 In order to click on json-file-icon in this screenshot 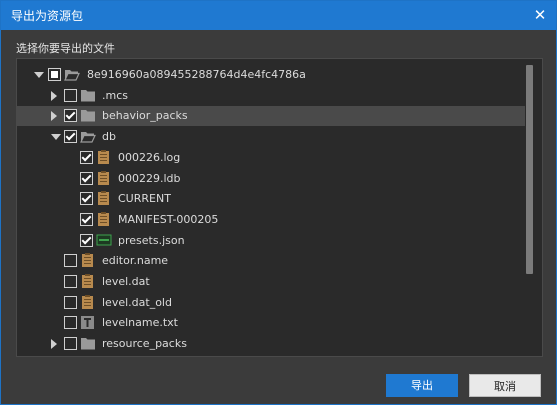, I will do `click(104, 240)`.